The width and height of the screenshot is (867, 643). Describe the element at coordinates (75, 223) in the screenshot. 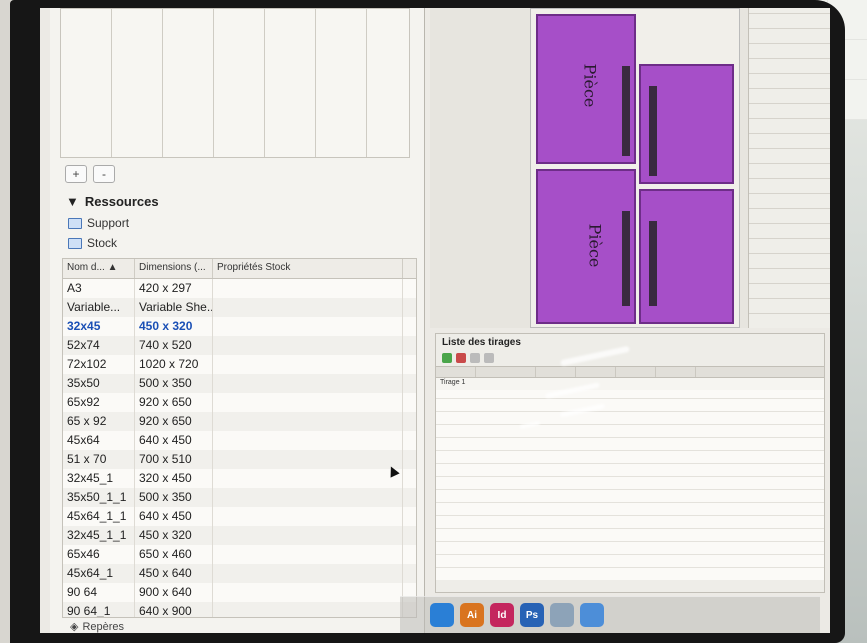

I see `support-icon` at that location.